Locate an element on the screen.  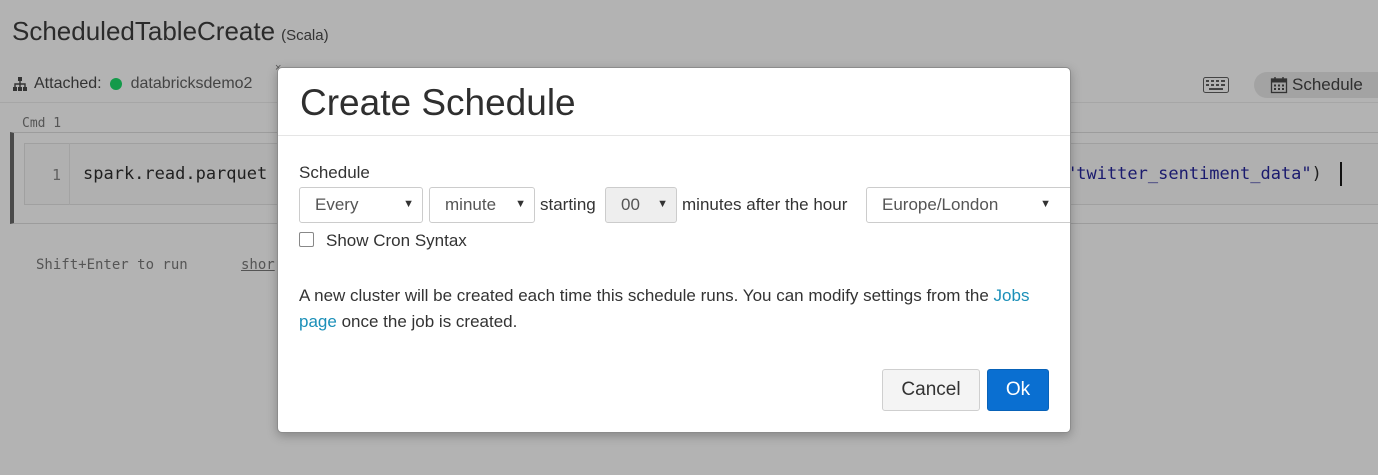
cluster-name: databricksdemo2 is located at coordinates (192, 84).